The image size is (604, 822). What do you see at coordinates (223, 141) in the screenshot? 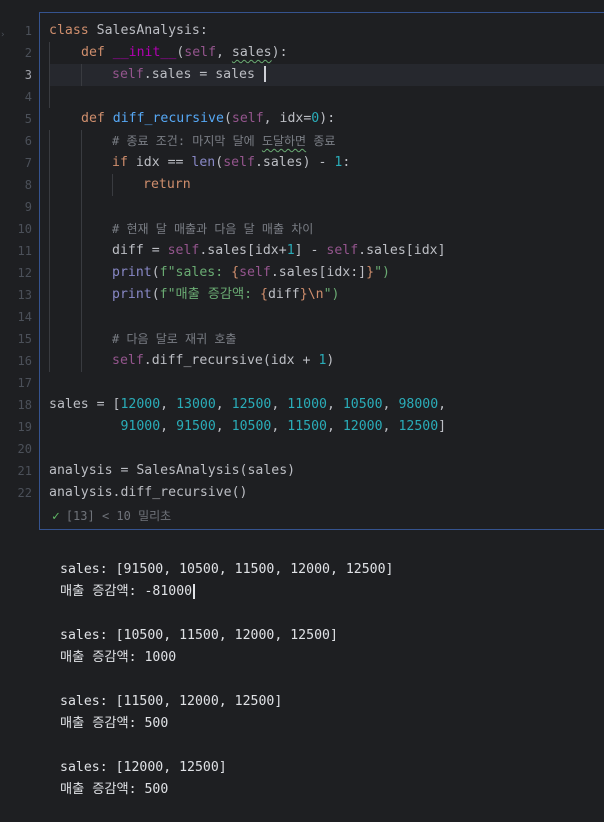
I see `code-line-6: # 종료 조건: 마지막 달에 도달하면 종료` at bounding box center [223, 141].